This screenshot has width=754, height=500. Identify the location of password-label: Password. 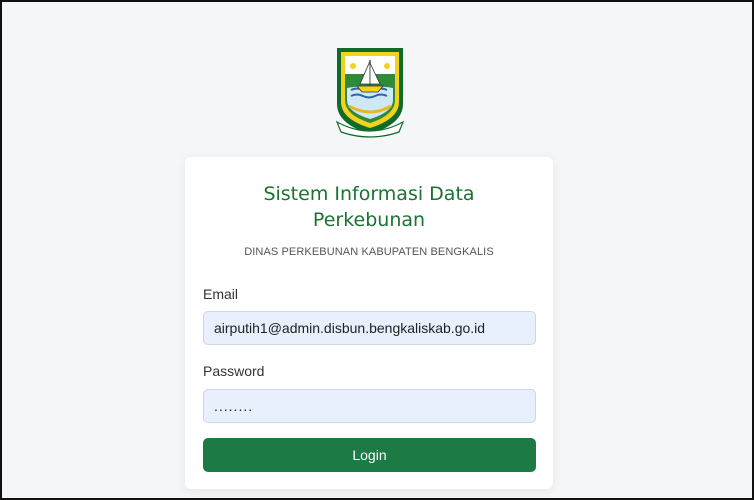
(234, 371).